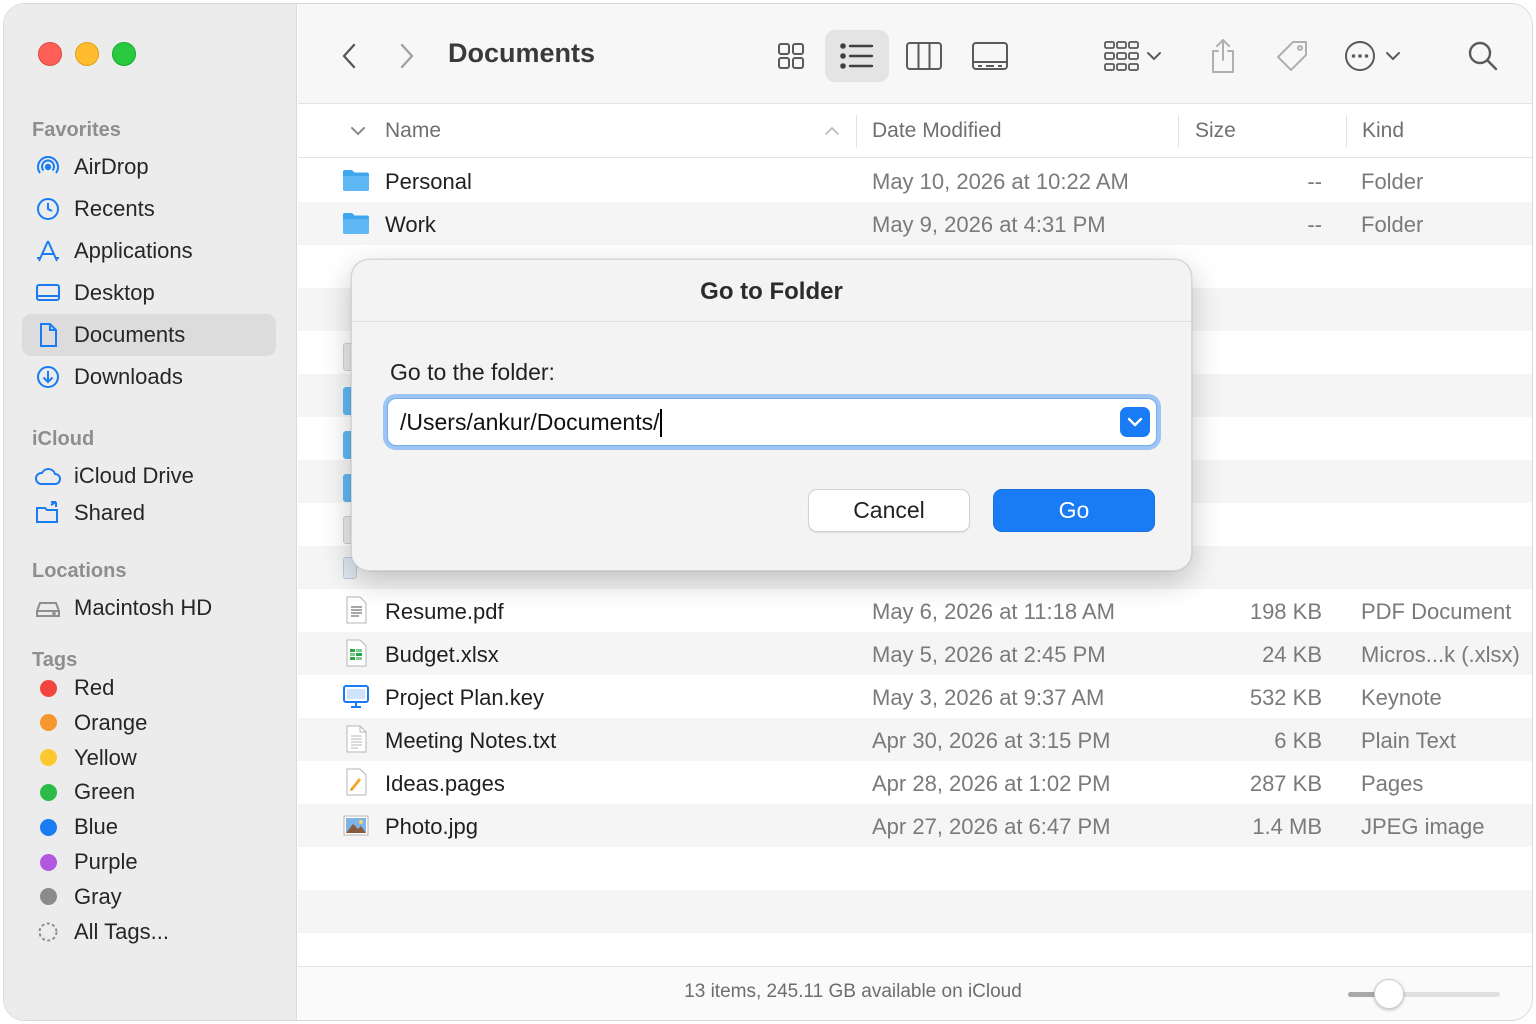 The height and width of the screenshot is (1024, 1536). Describe the element at coordinates (48, 251) in the screenshot. I see `applications-icon` at that location.